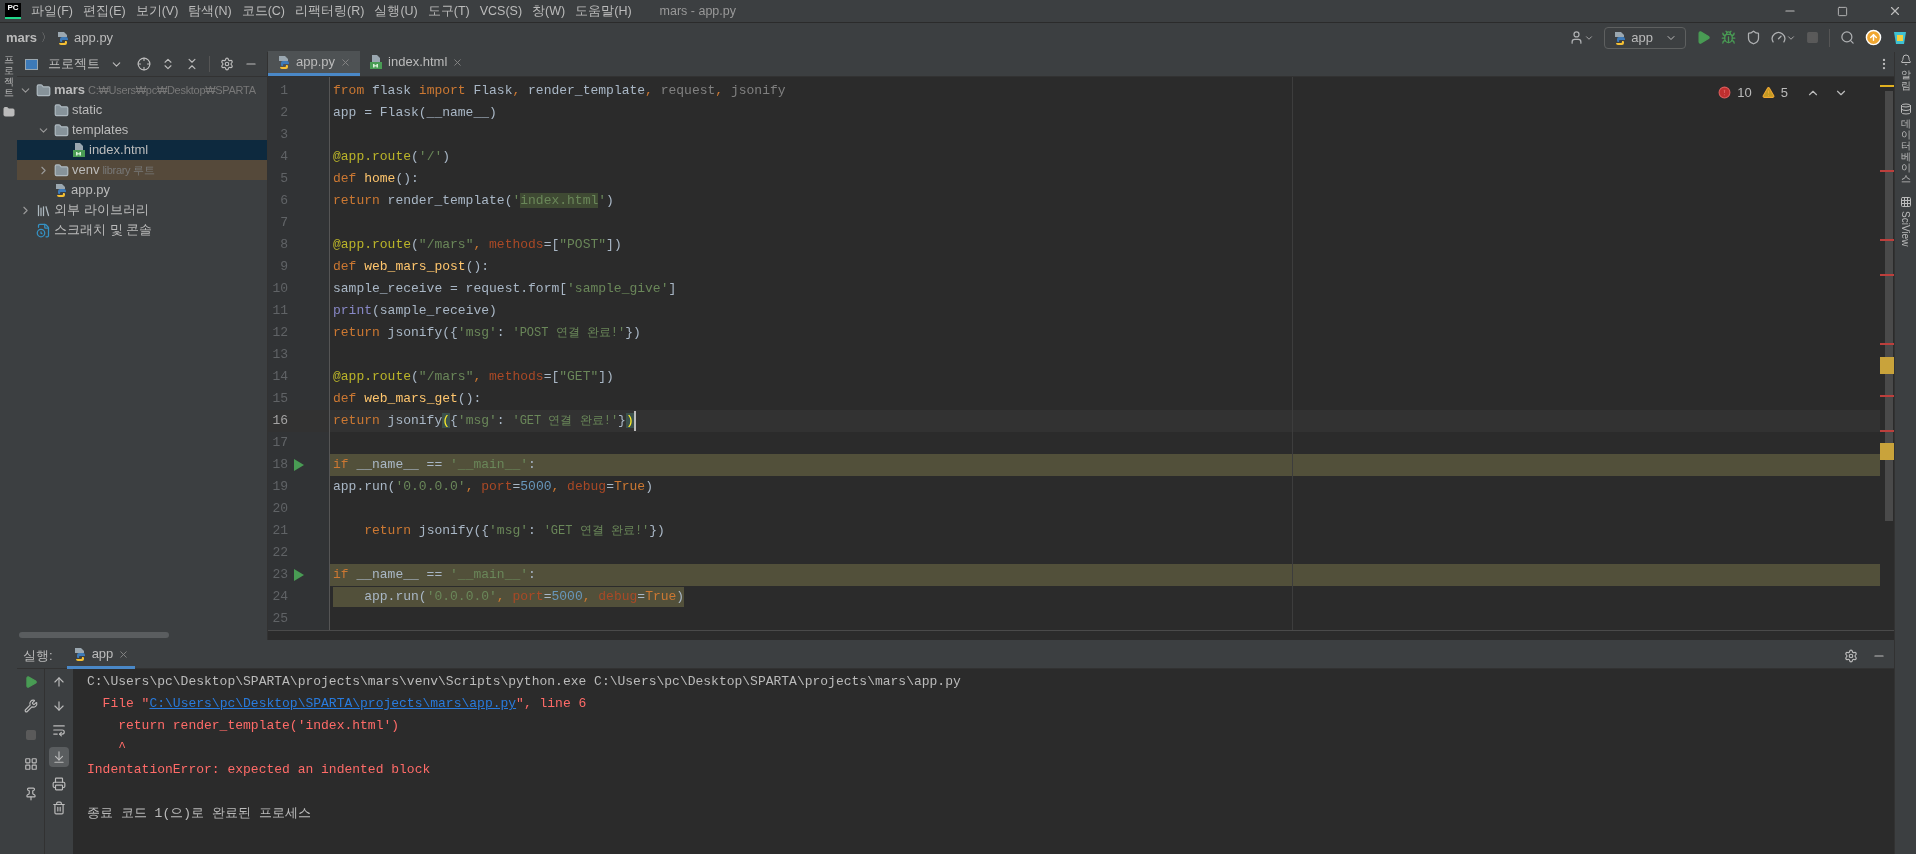  I want to click on menu-item: VCS(S), so click(501, 11).